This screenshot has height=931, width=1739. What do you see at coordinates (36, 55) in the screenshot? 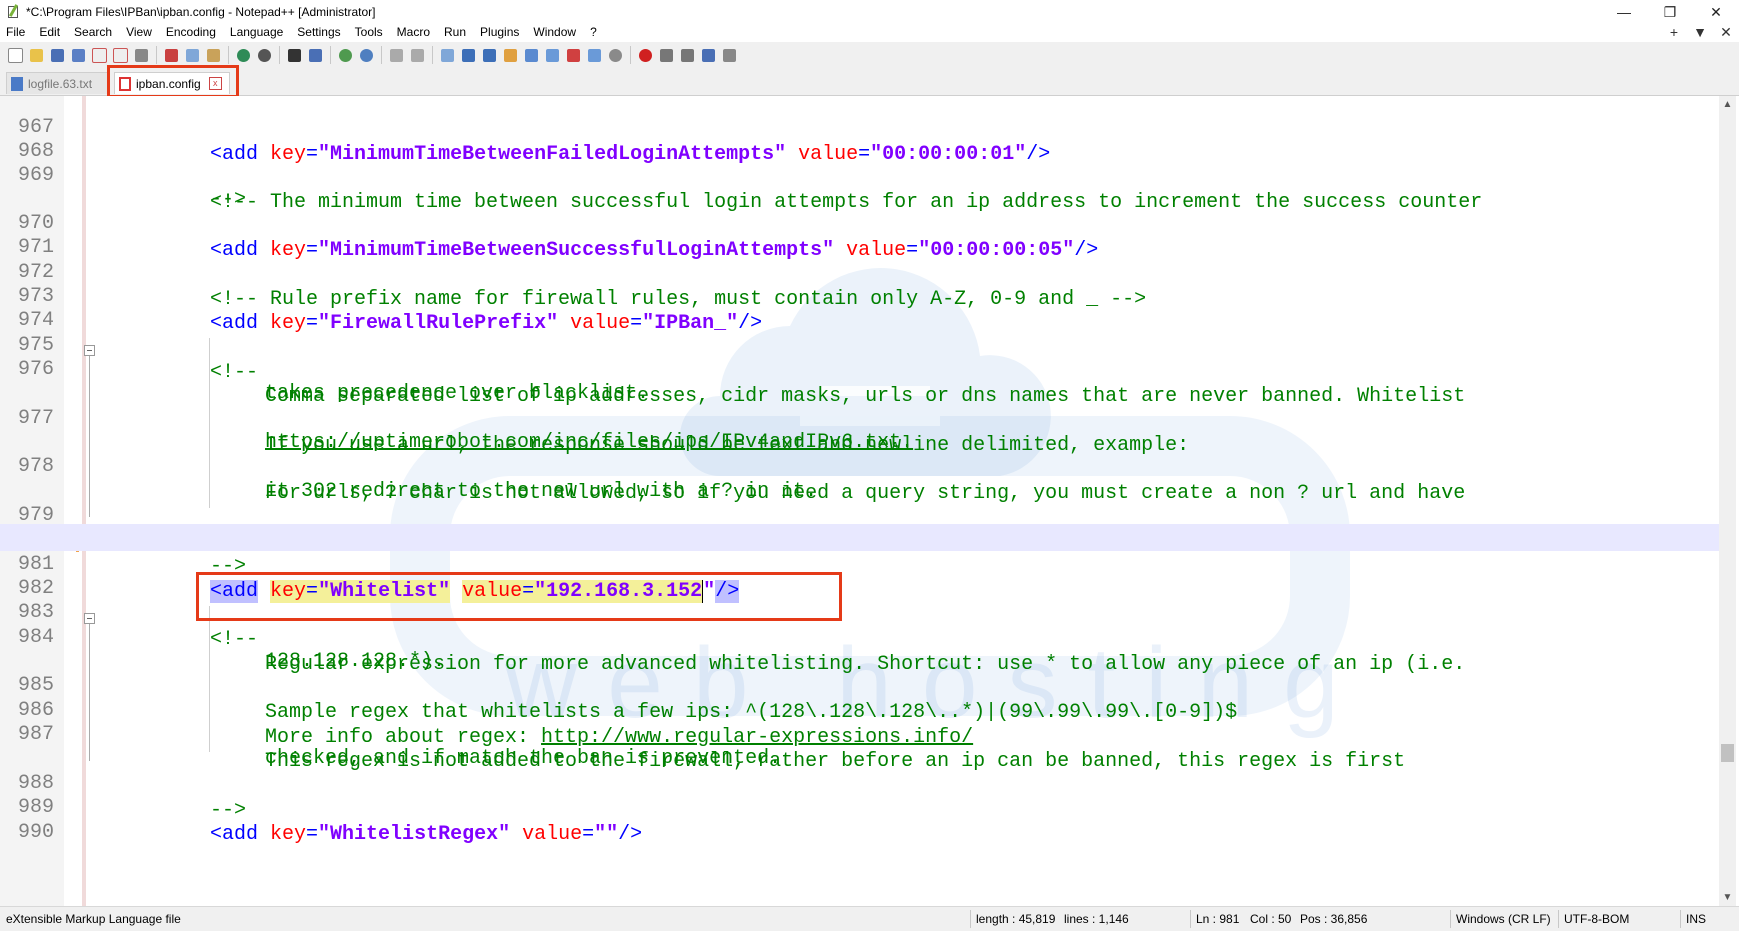
I see `open-file-icon` at bounding box center [36, 55].